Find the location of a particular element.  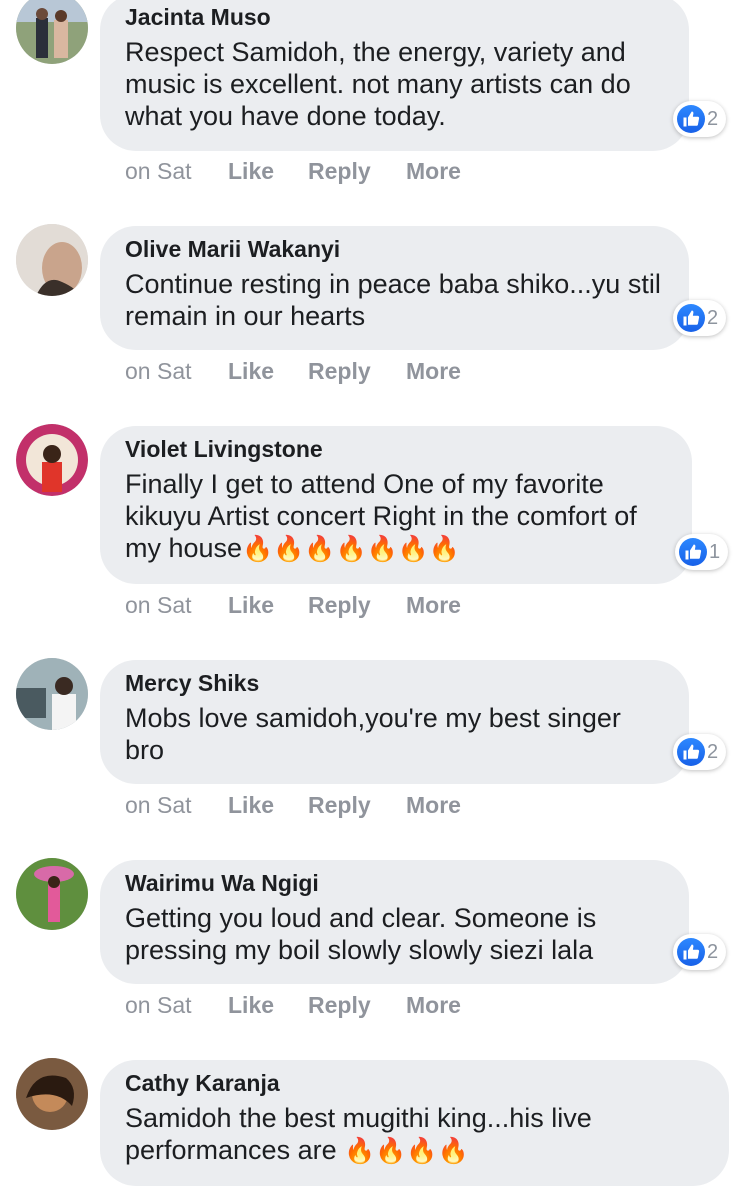

reaction-count: 1 is located at coordinates (715, 551).